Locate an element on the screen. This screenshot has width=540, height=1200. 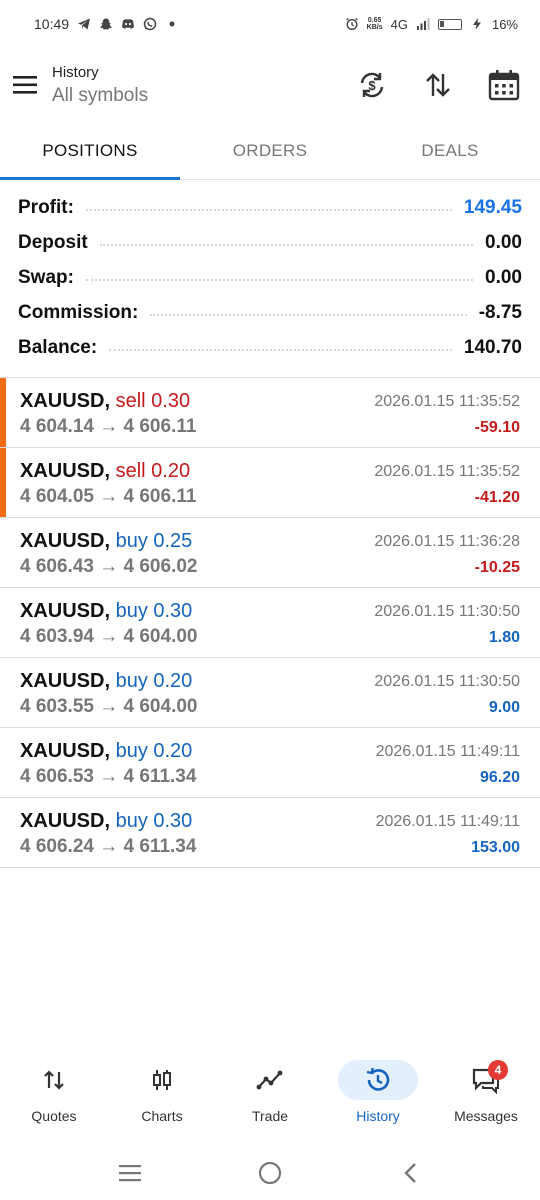
summary-row-swap: Swap: 0.00 is located at coordinates (270, 277).